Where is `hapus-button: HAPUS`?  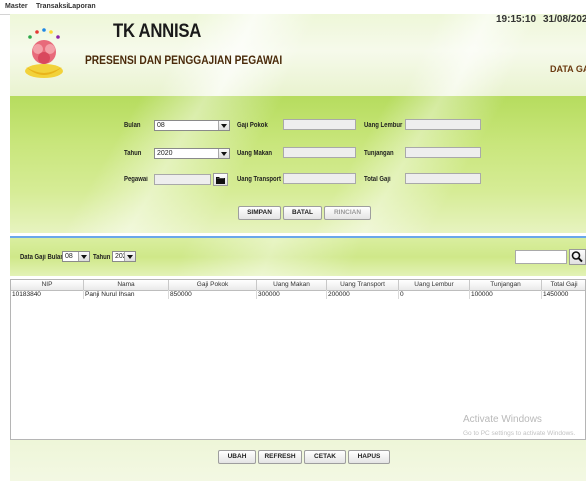 hapus-button: HAPUS is located at coordinates (369, 457).